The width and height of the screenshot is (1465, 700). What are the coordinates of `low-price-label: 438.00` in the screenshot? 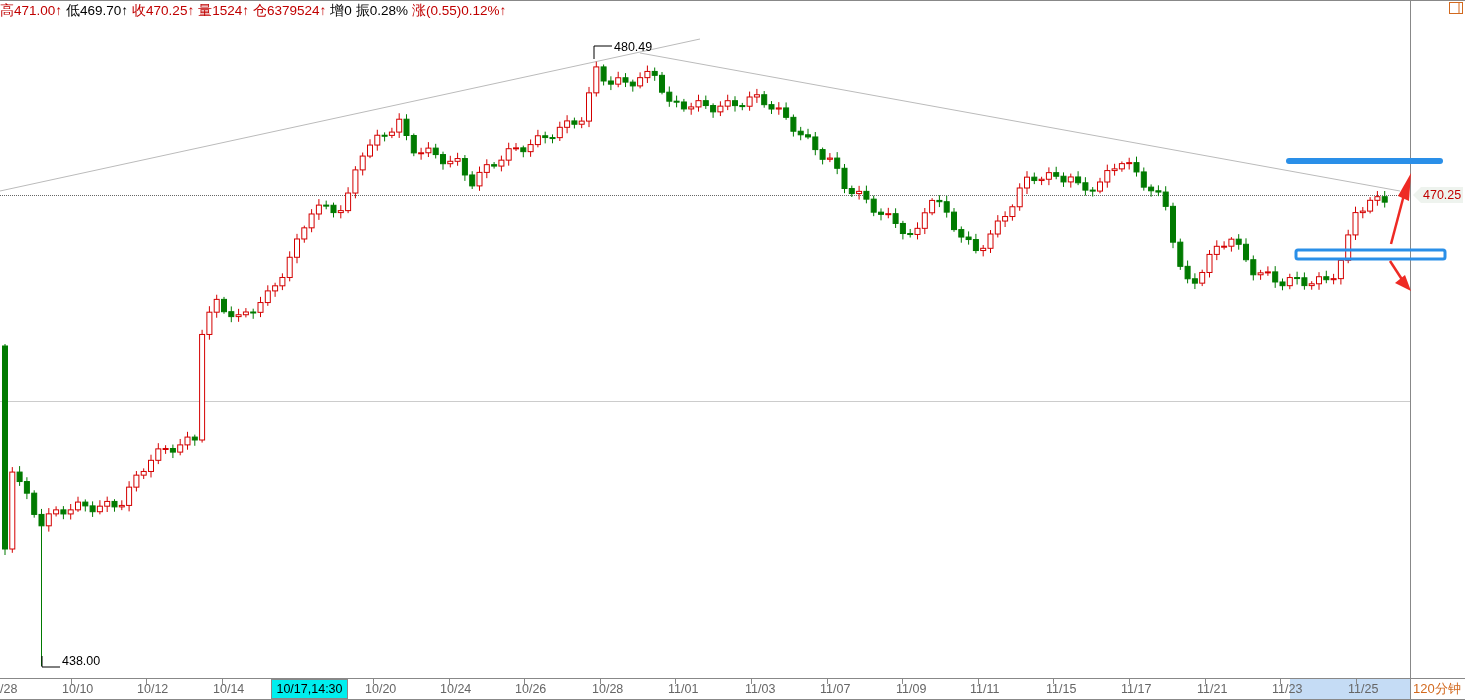 It's located at (81, 661).